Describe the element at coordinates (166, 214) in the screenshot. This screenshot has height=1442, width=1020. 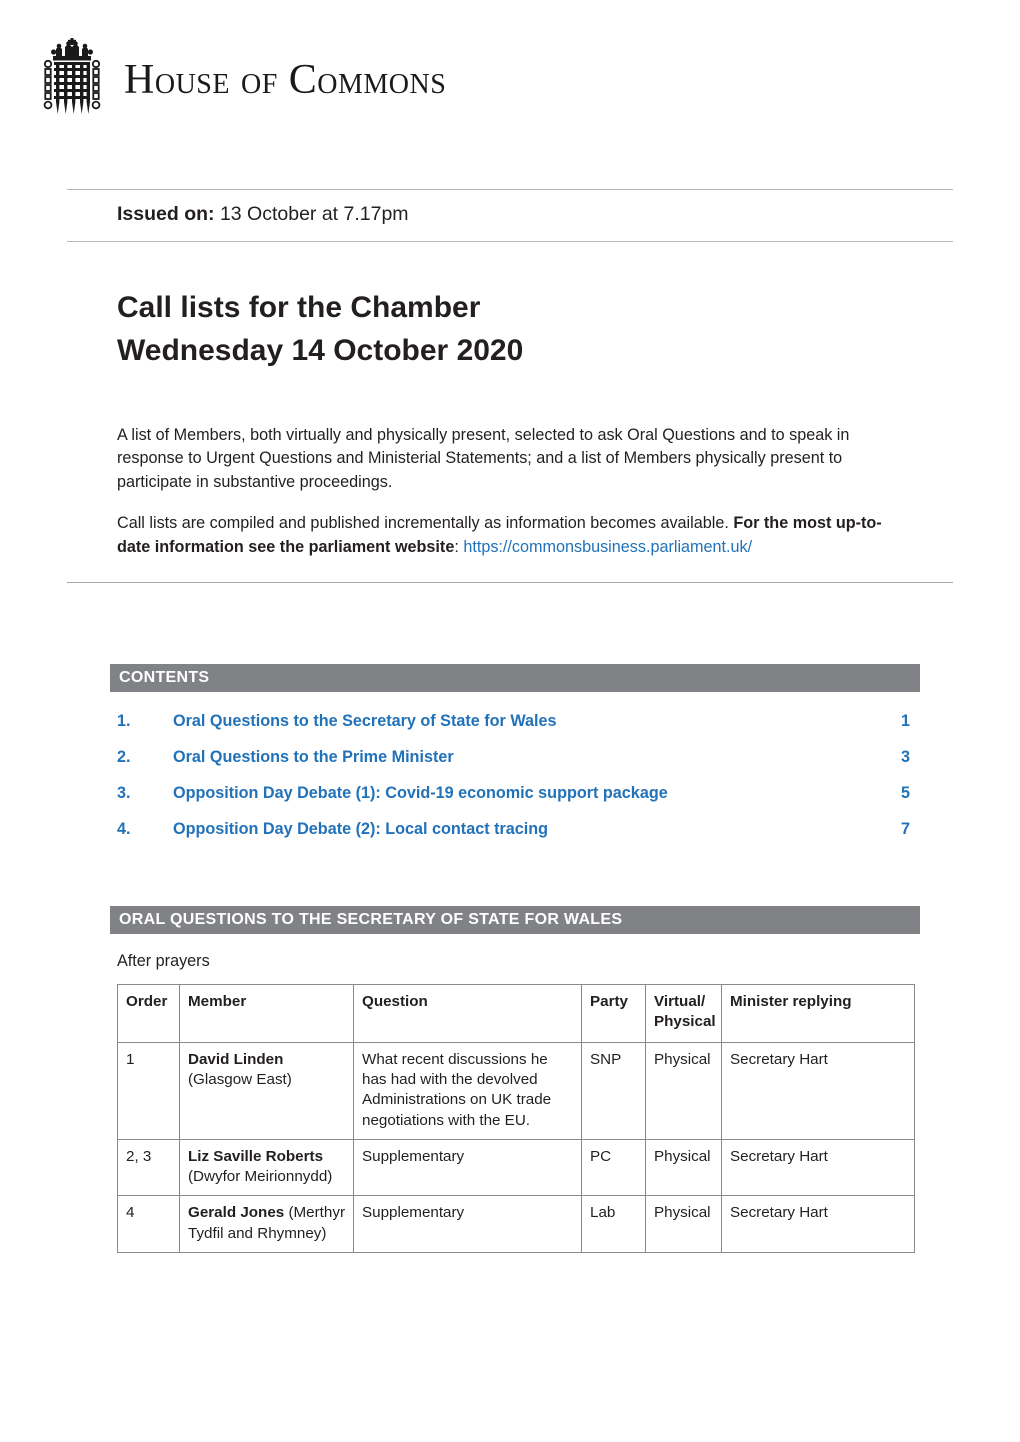
I see `issued-on-label: Issued on:` at that location.